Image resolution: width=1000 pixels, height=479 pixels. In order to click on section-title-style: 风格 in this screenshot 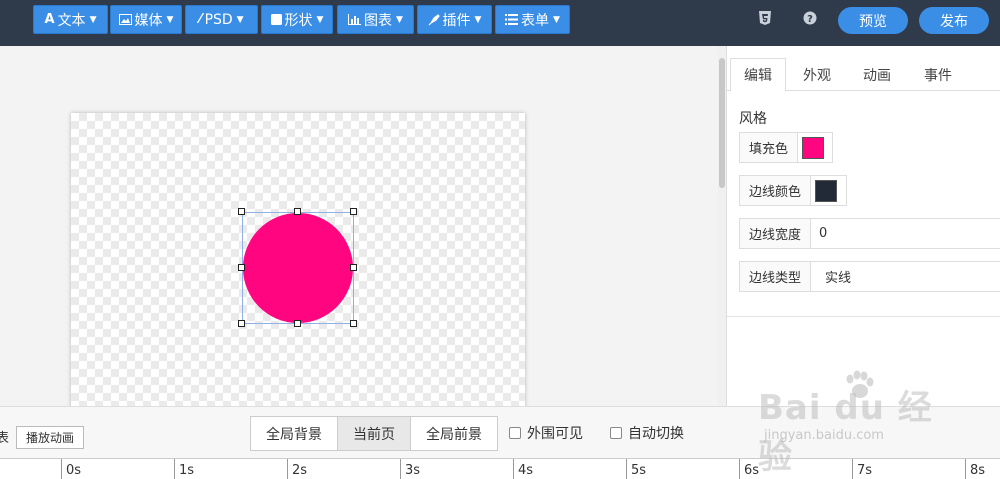, I will do `click(753, 119)`.